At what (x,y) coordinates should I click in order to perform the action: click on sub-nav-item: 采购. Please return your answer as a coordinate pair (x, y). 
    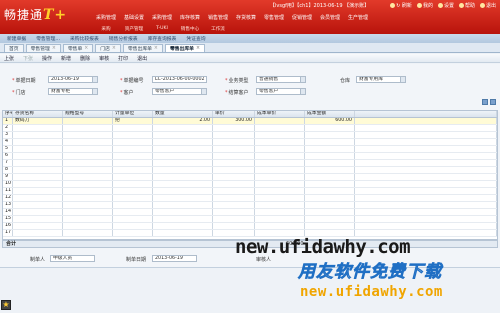
    Looking at the image, I should click on (106, 29).